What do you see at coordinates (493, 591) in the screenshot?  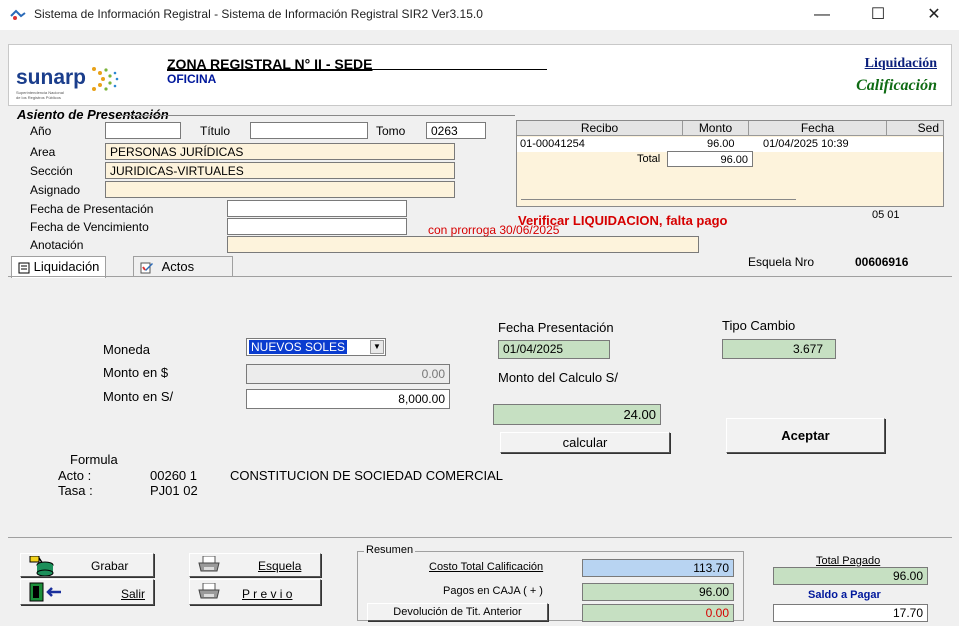 I see `pagos-caja-label: Pagos en CAJA ( + )` at bounding box center [493, 591].